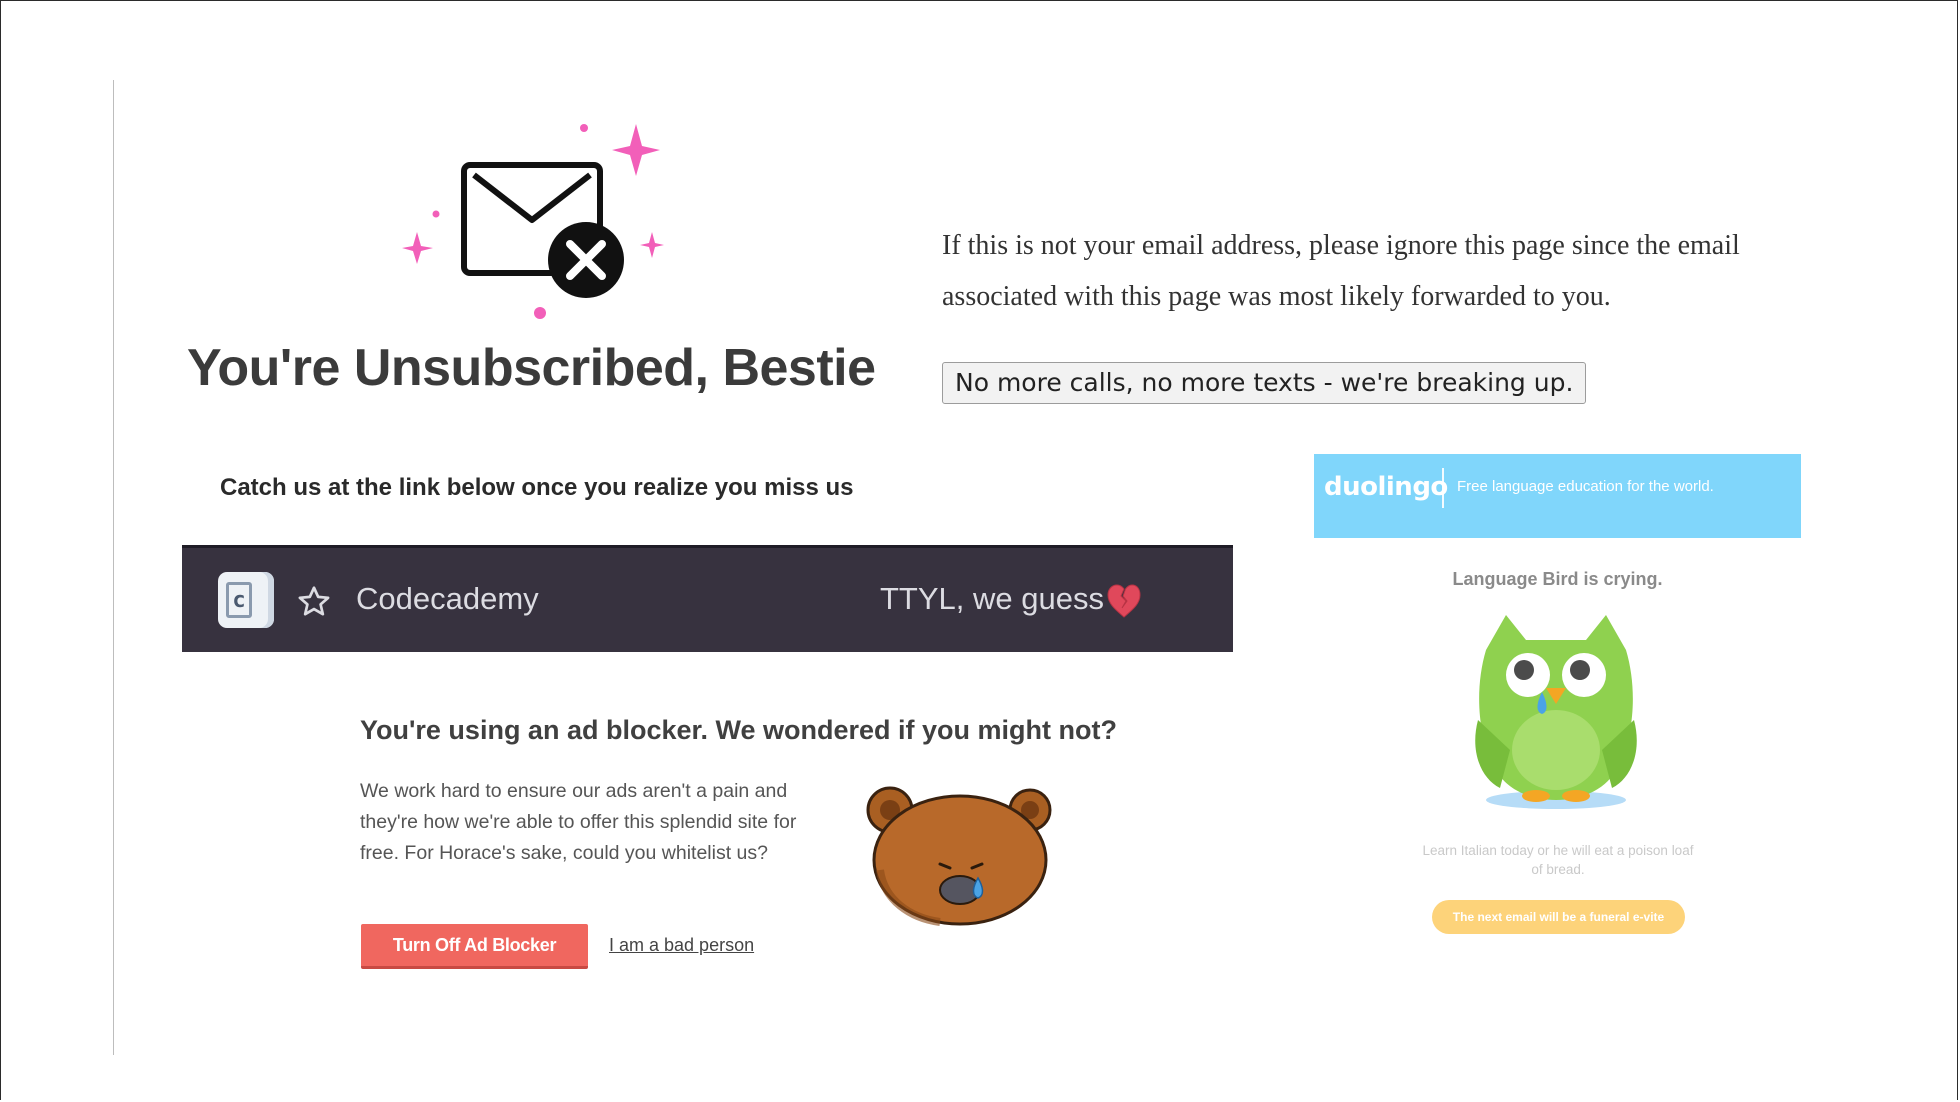  I want to click on star-icon, so click(314, 602).